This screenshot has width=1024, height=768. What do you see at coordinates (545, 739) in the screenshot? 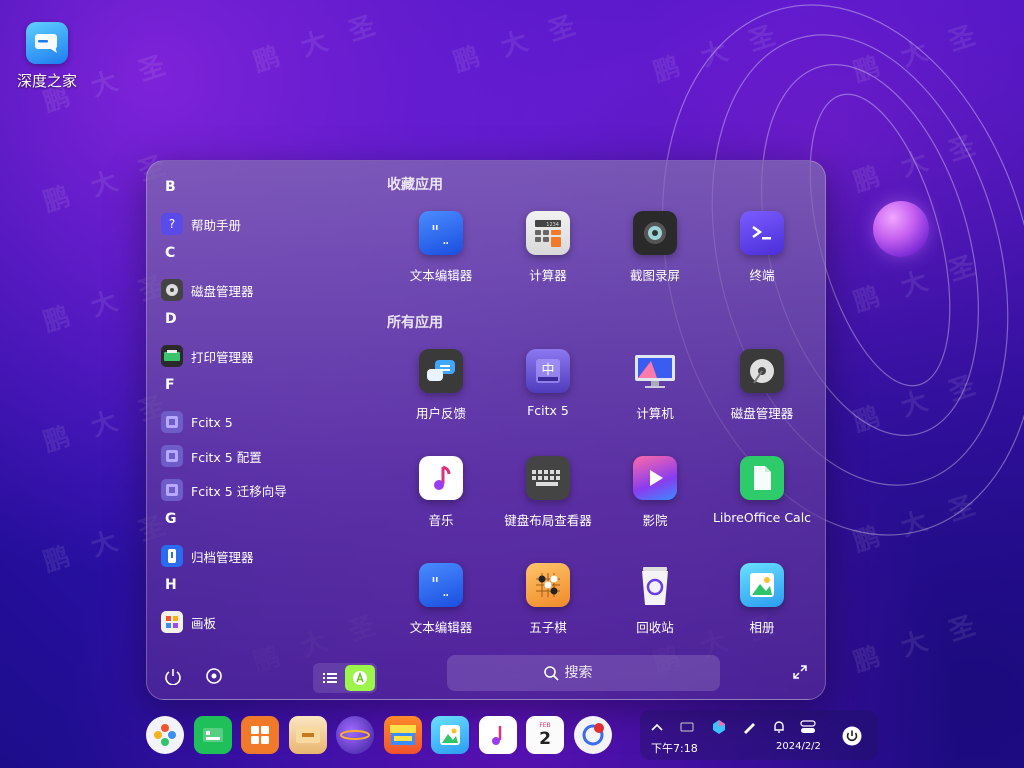
I see `calendar-day: 2` at bounding box center [545, 739].